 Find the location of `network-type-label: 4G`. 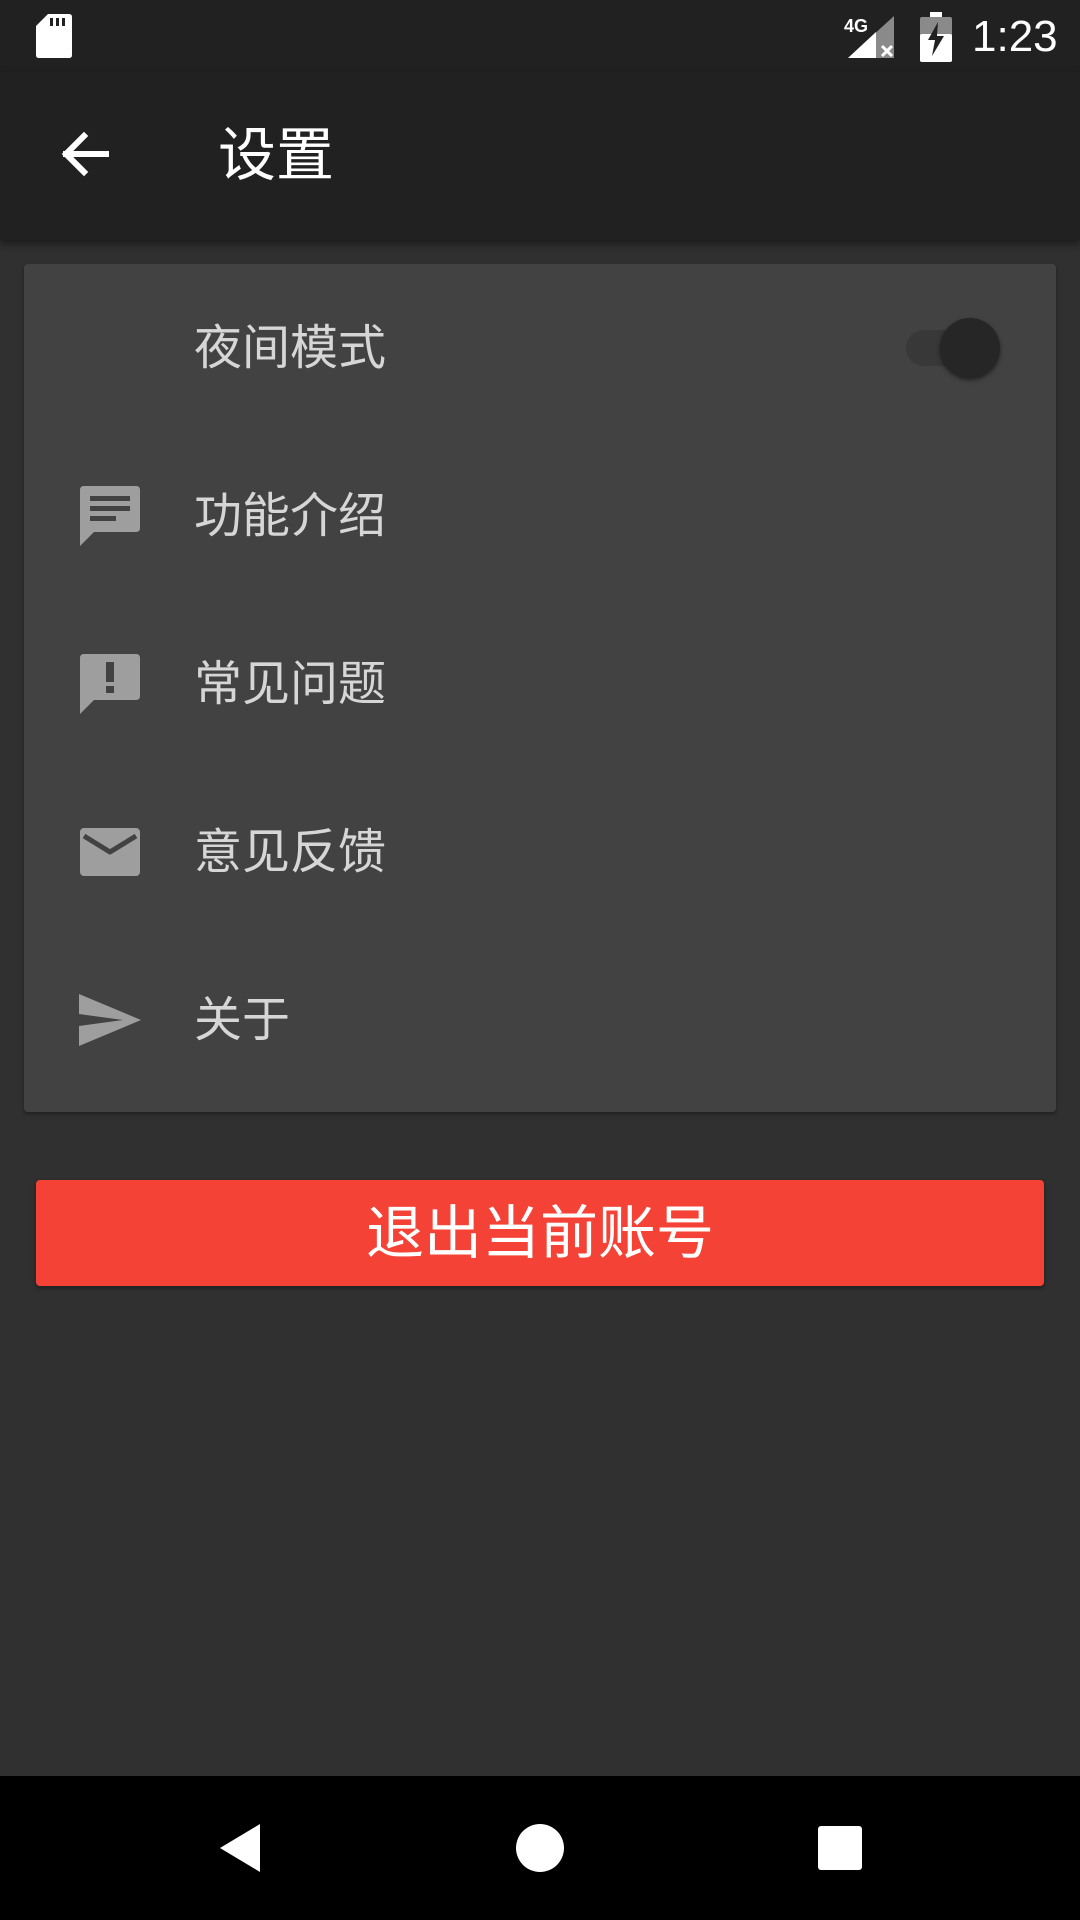

network-type-label: 4G is located at coordinates (856, 26).